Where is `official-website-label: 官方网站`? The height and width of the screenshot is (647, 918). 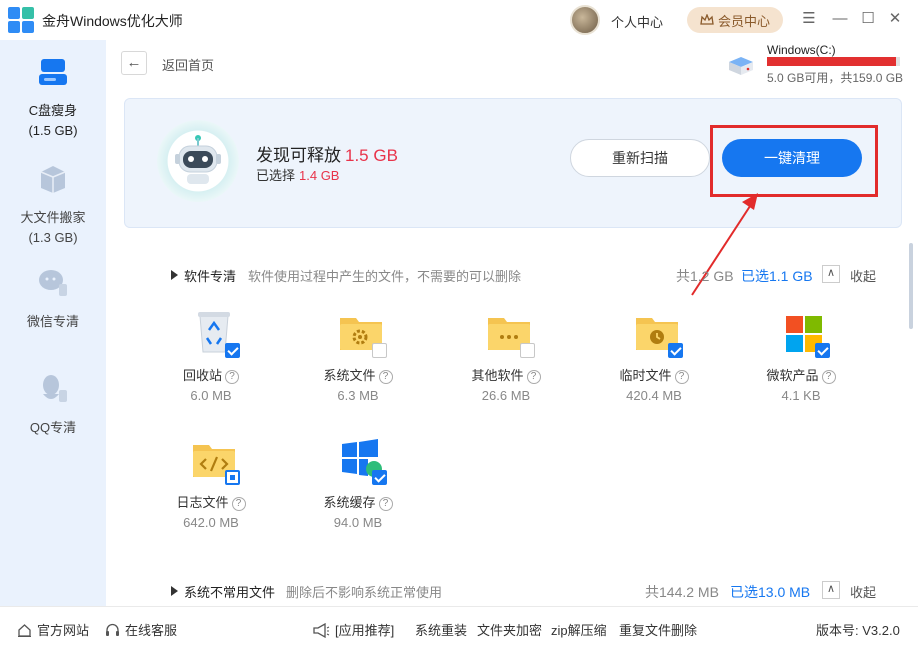
official-website-label: 官方网站 is located at coordinates (63, 630).